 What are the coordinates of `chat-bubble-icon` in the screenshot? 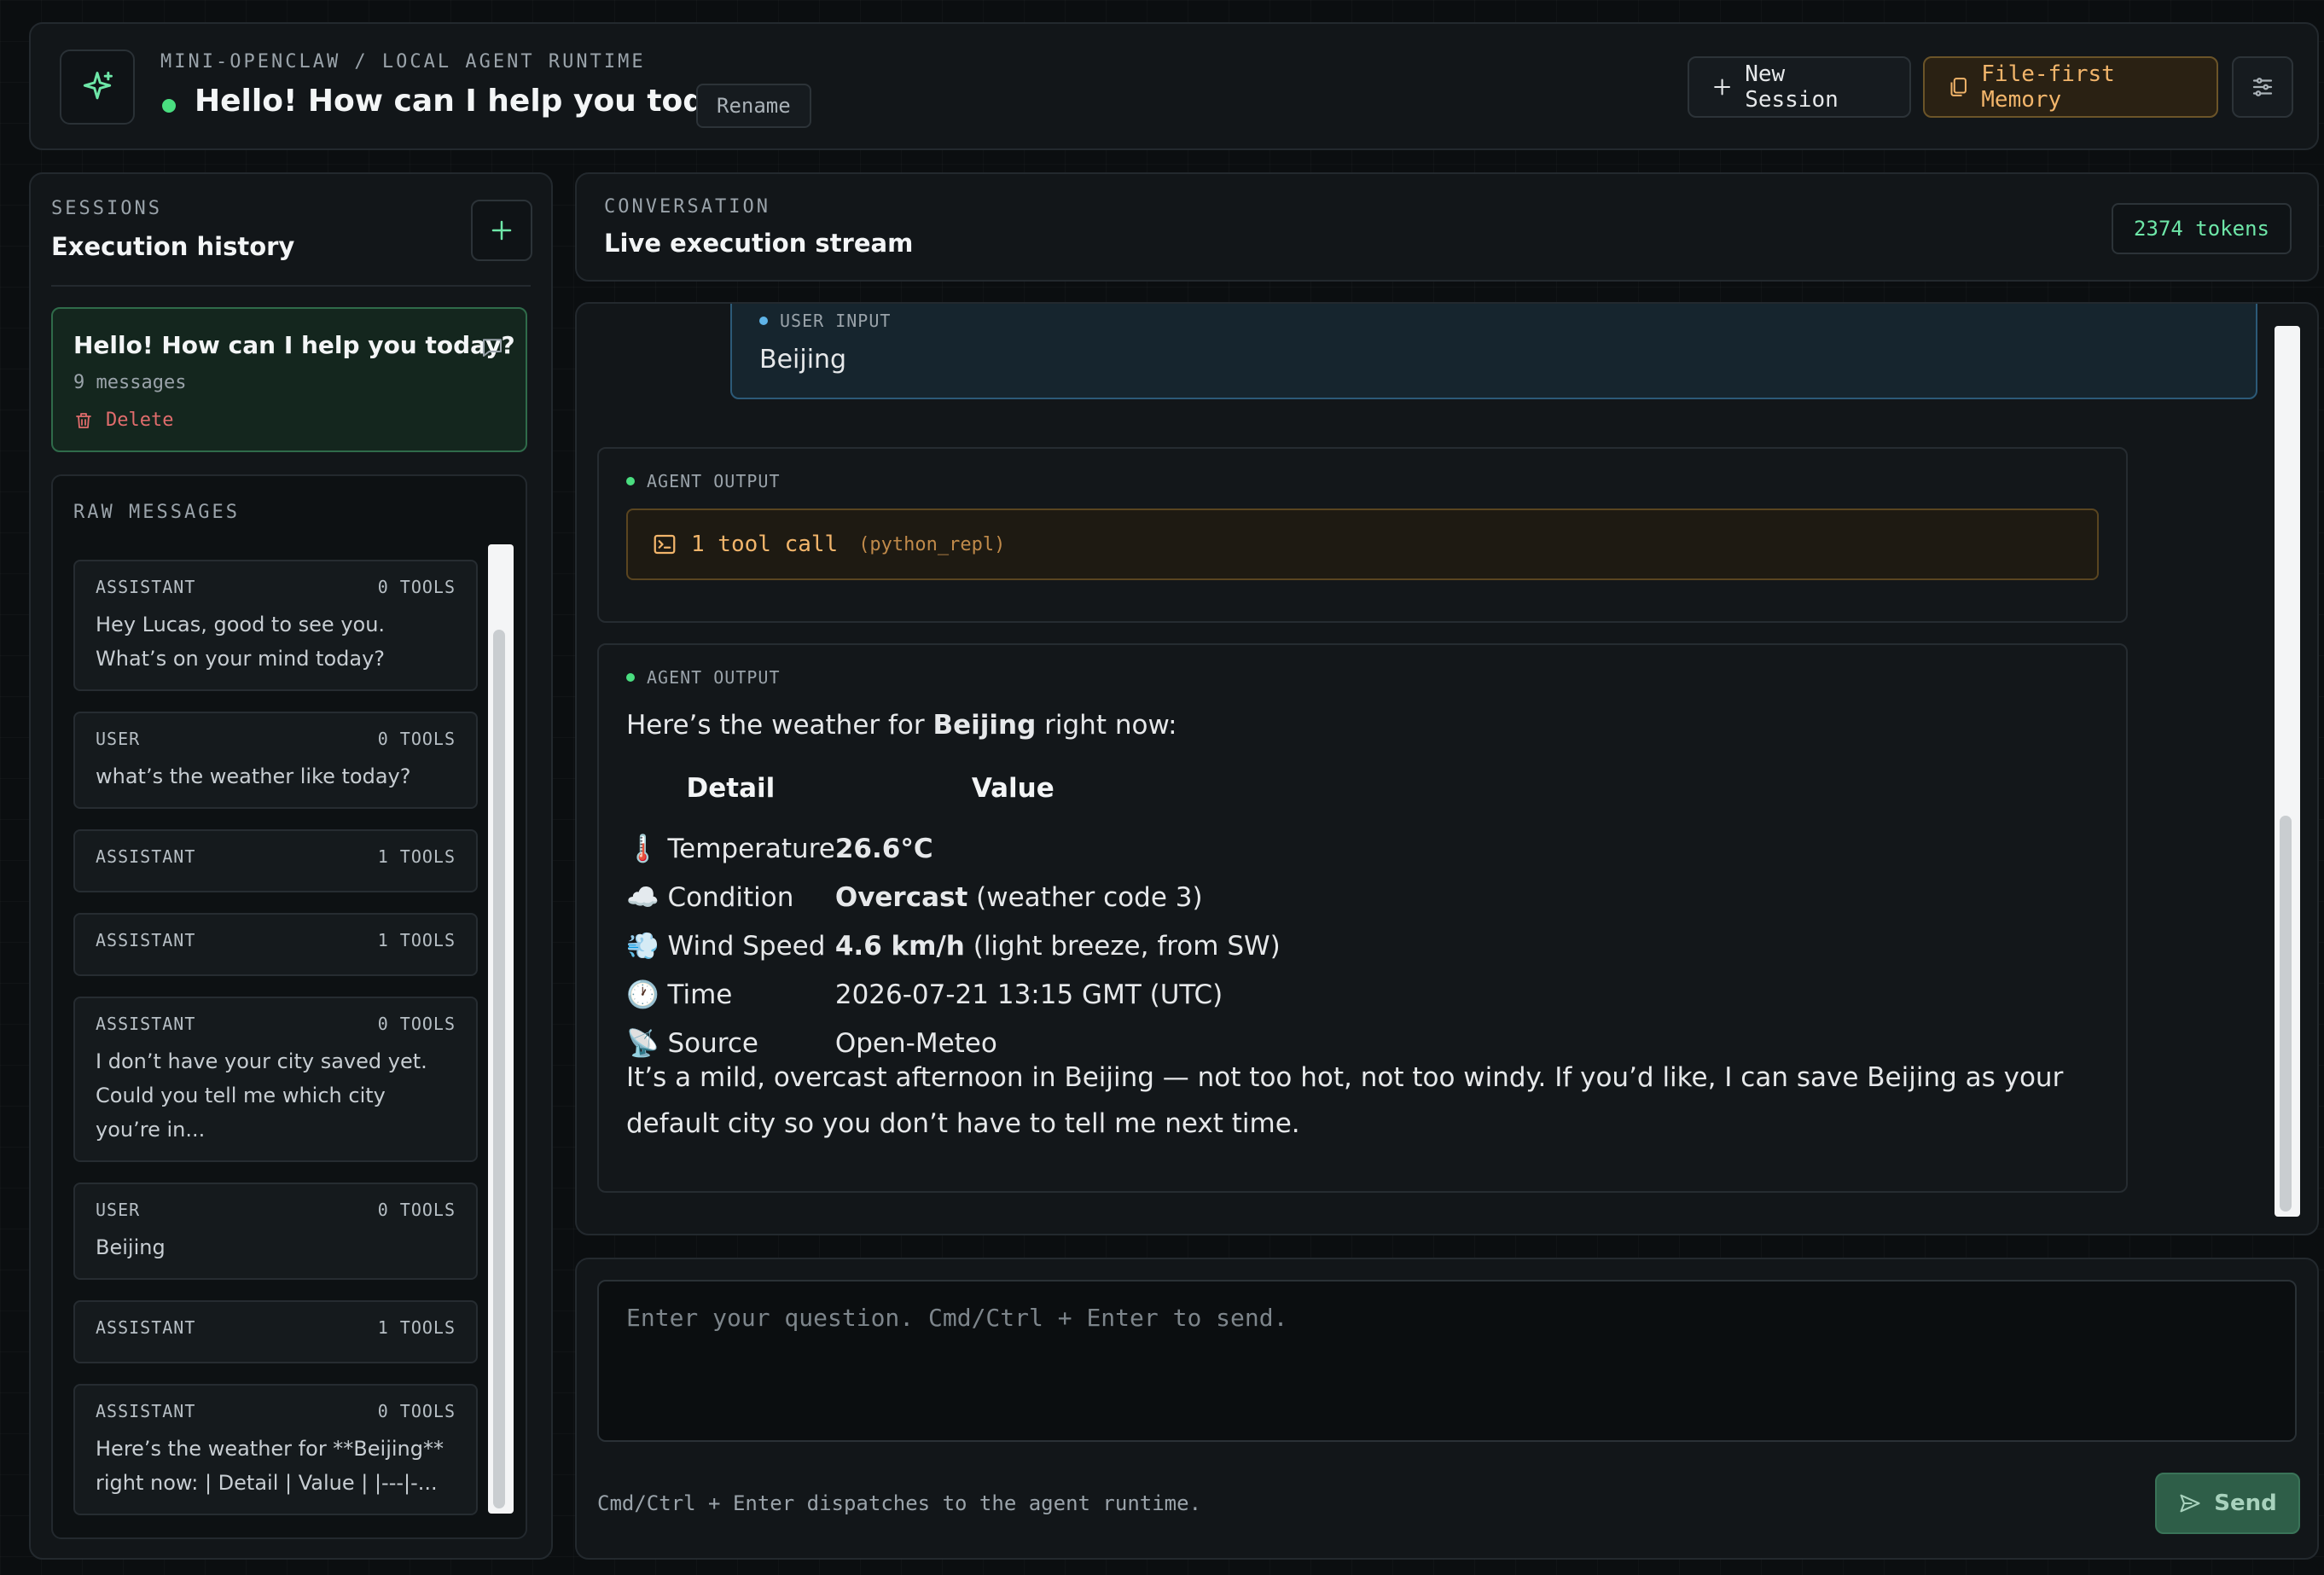 It's located at (492, 348).